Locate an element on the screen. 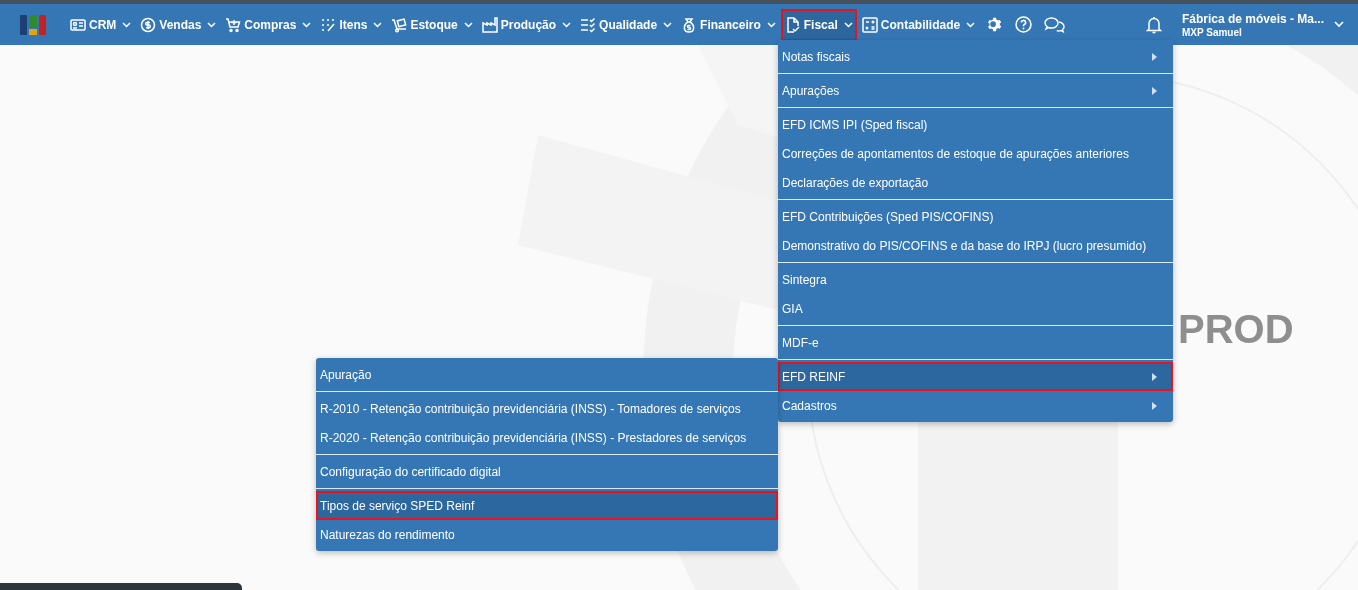  nav-menu-item: Itens is located at coordinates (351, 24).